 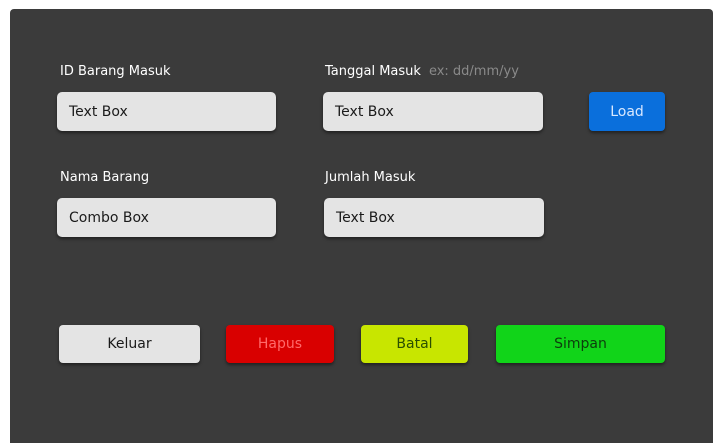 I want to click on jumlah-masuk-value: Text Box, so click(x=365, y=217).